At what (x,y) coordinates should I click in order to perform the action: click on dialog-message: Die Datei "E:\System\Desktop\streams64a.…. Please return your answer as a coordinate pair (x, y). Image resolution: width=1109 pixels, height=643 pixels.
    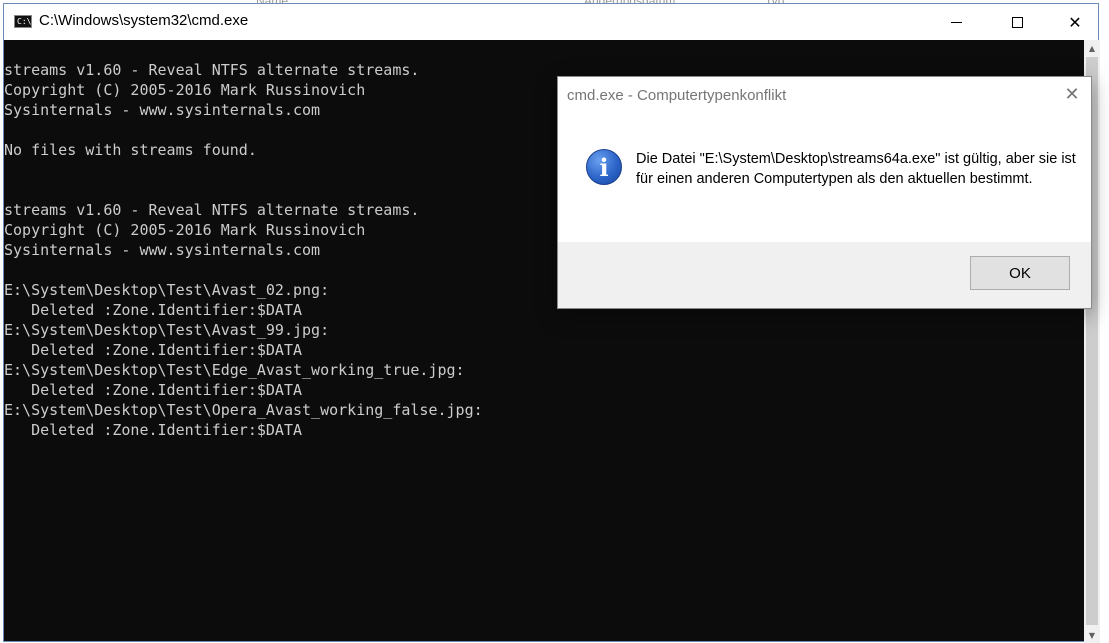
    Looking at the image, I should click on (856, 169).